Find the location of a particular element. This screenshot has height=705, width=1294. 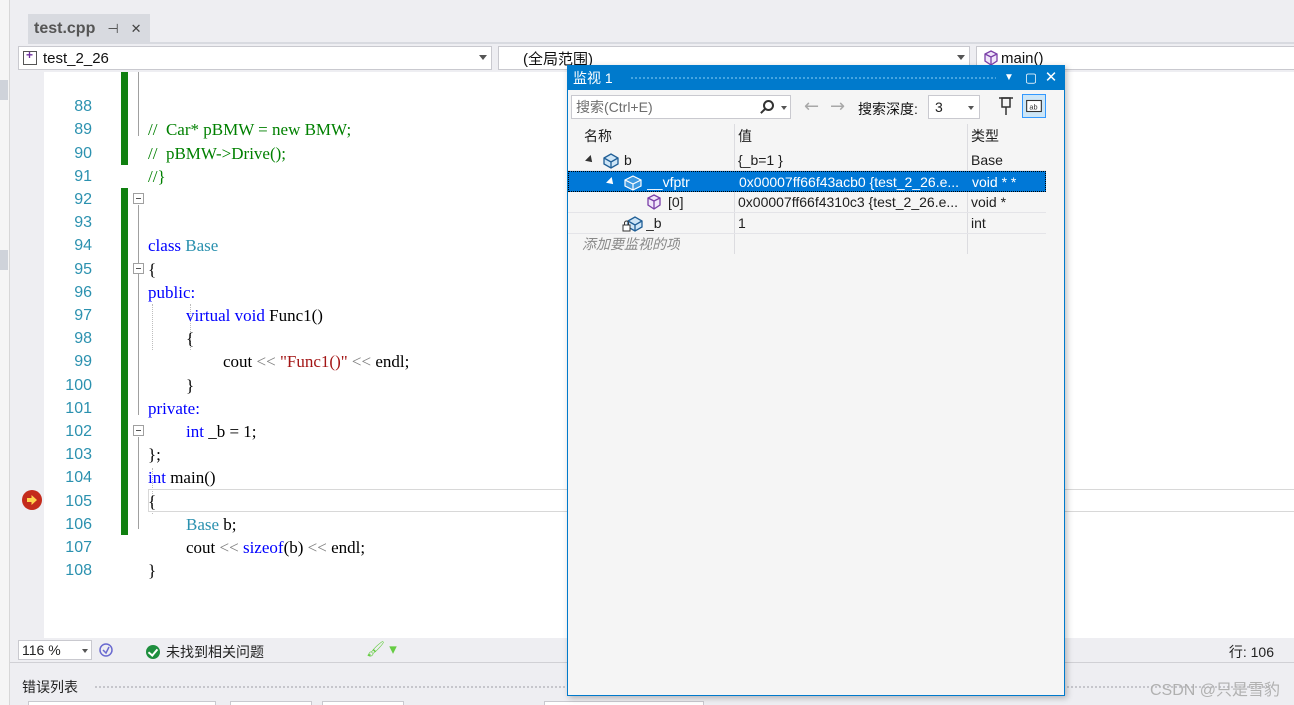

private-field-icon is located at coordinates (632, 224).